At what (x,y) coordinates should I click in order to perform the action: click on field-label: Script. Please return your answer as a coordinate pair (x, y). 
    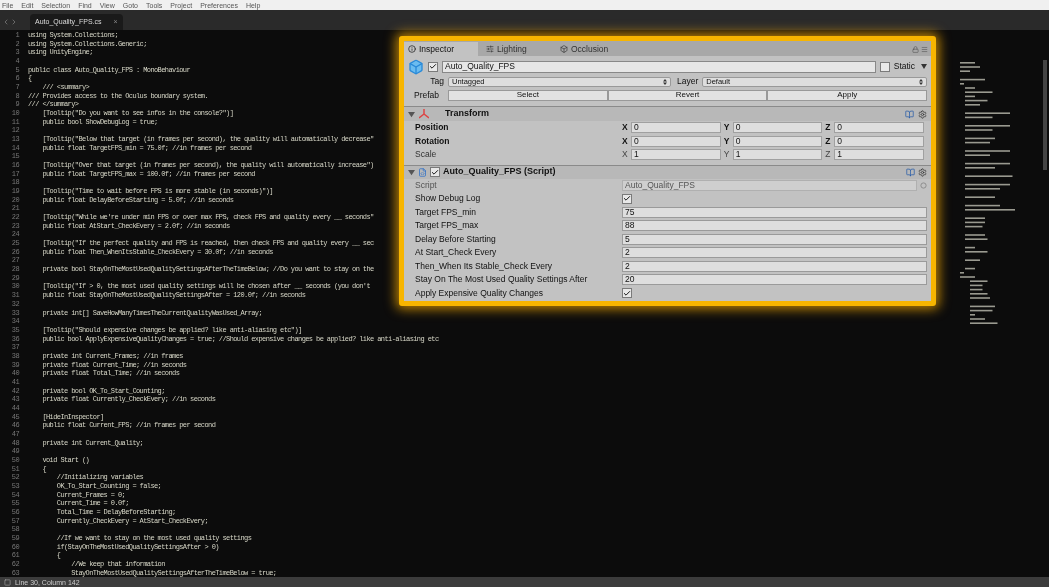
    Looking at the image, I should click on (426, 185).